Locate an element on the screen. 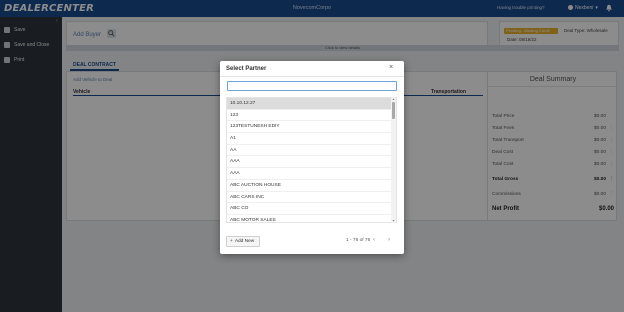 This screenshot has width=624, height=312. list-item: ABC CO is located at coordinates (311, 209).